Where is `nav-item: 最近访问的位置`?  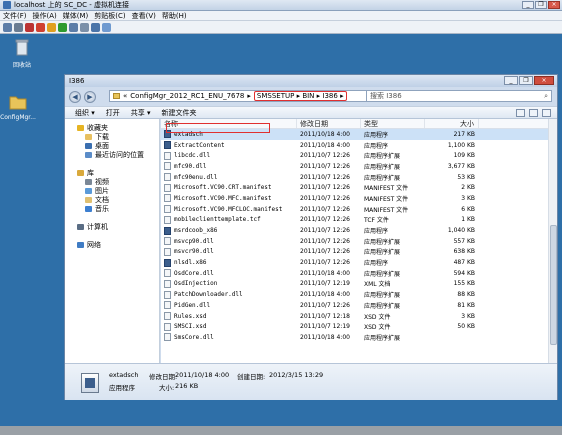
nav-item: 最近访问的位置 is located at coordinates (112, 154).